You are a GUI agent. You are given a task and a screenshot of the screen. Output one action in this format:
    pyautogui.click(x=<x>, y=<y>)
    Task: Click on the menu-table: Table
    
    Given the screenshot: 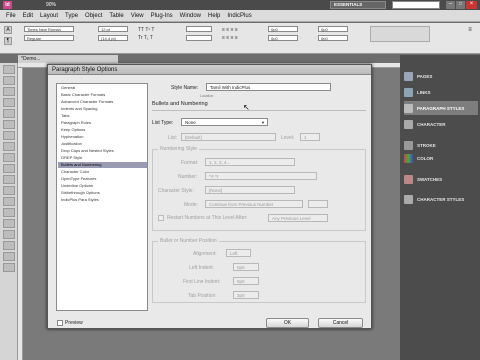 What is the action you would take?
    pyautogui.click(x=116, y=16)
    